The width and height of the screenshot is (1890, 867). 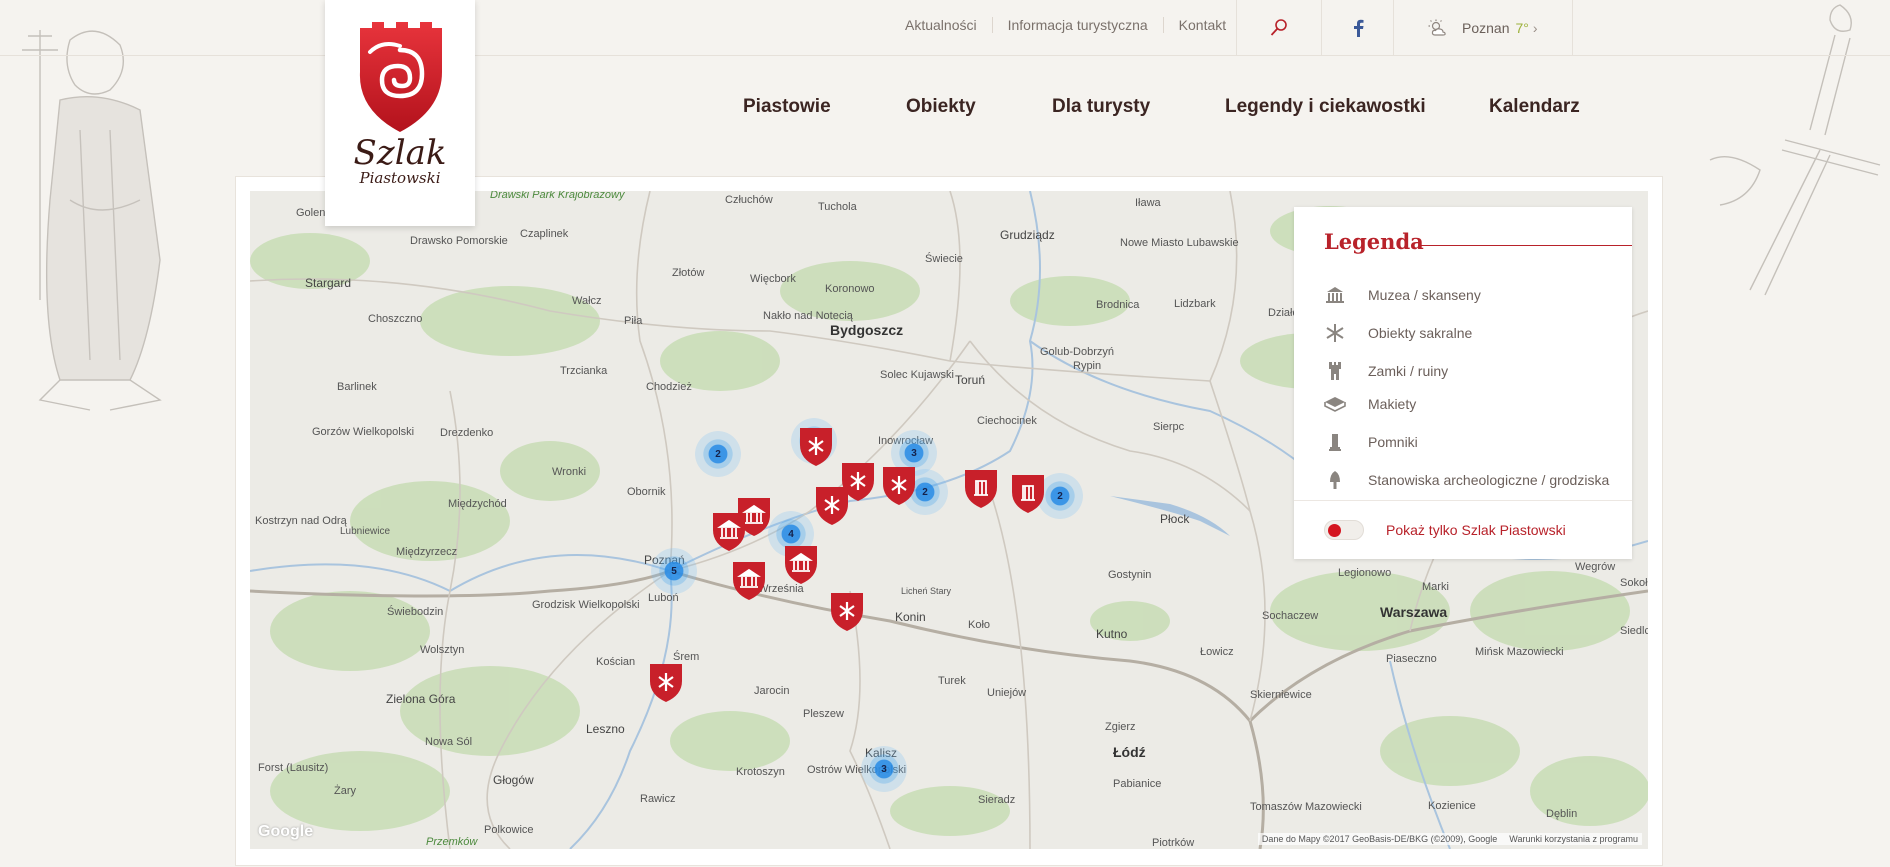 What do you see at coordinates (941, 25) in the screenshot?
I see `top-link-news: Aktualności` at bounding box center [941, 25].